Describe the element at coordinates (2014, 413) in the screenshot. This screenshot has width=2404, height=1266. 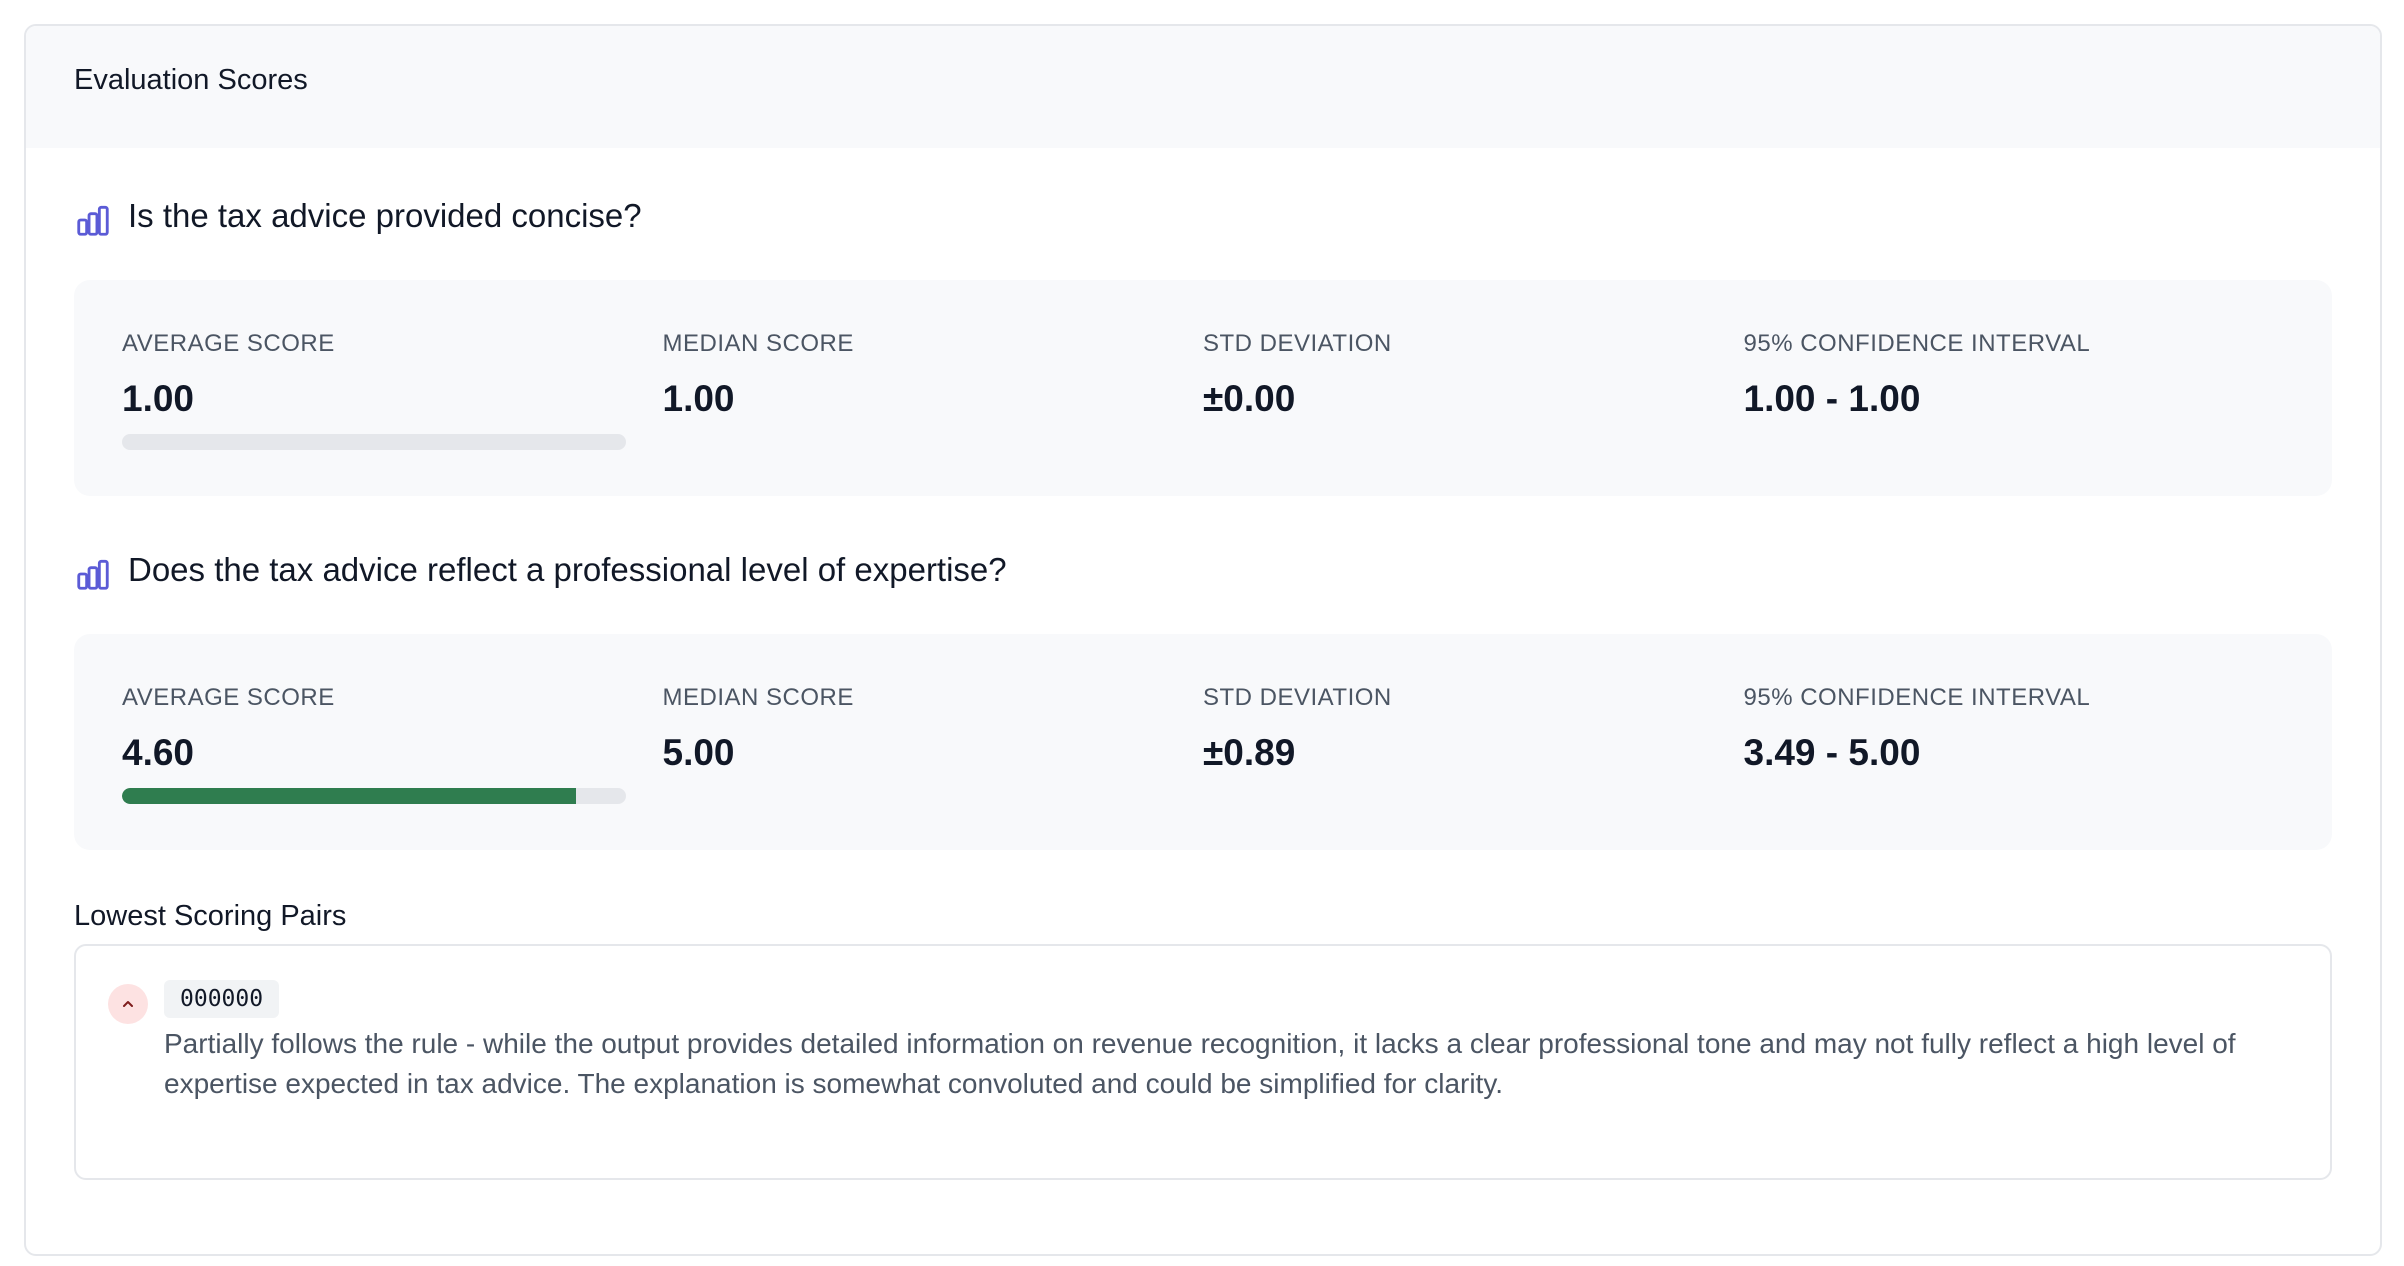
I see `stat-confidence-interval: 95% CONFIDENCE INTERVAL 1.00 - 1.00` at that location.